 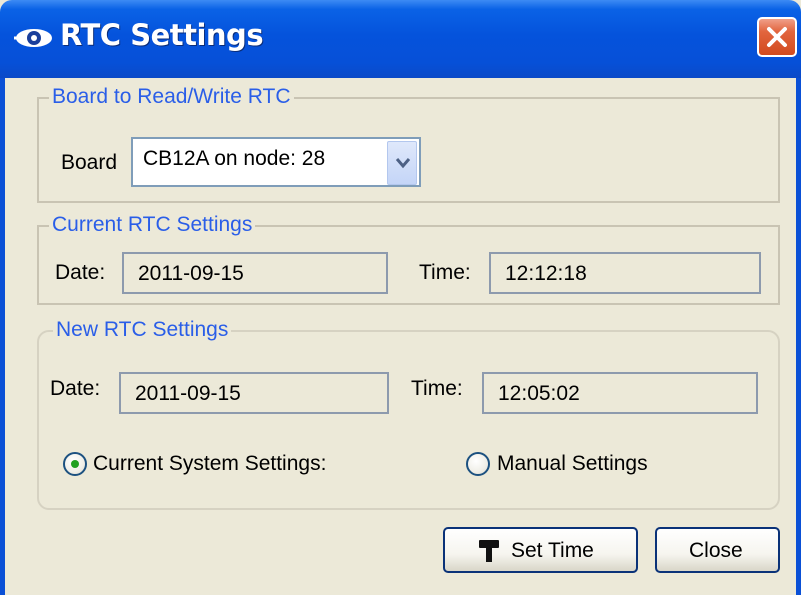 What do you see at coordinates (478, 464) in the screenshot?
I see `manual-settings-radio` at bounding box center [478, 464].